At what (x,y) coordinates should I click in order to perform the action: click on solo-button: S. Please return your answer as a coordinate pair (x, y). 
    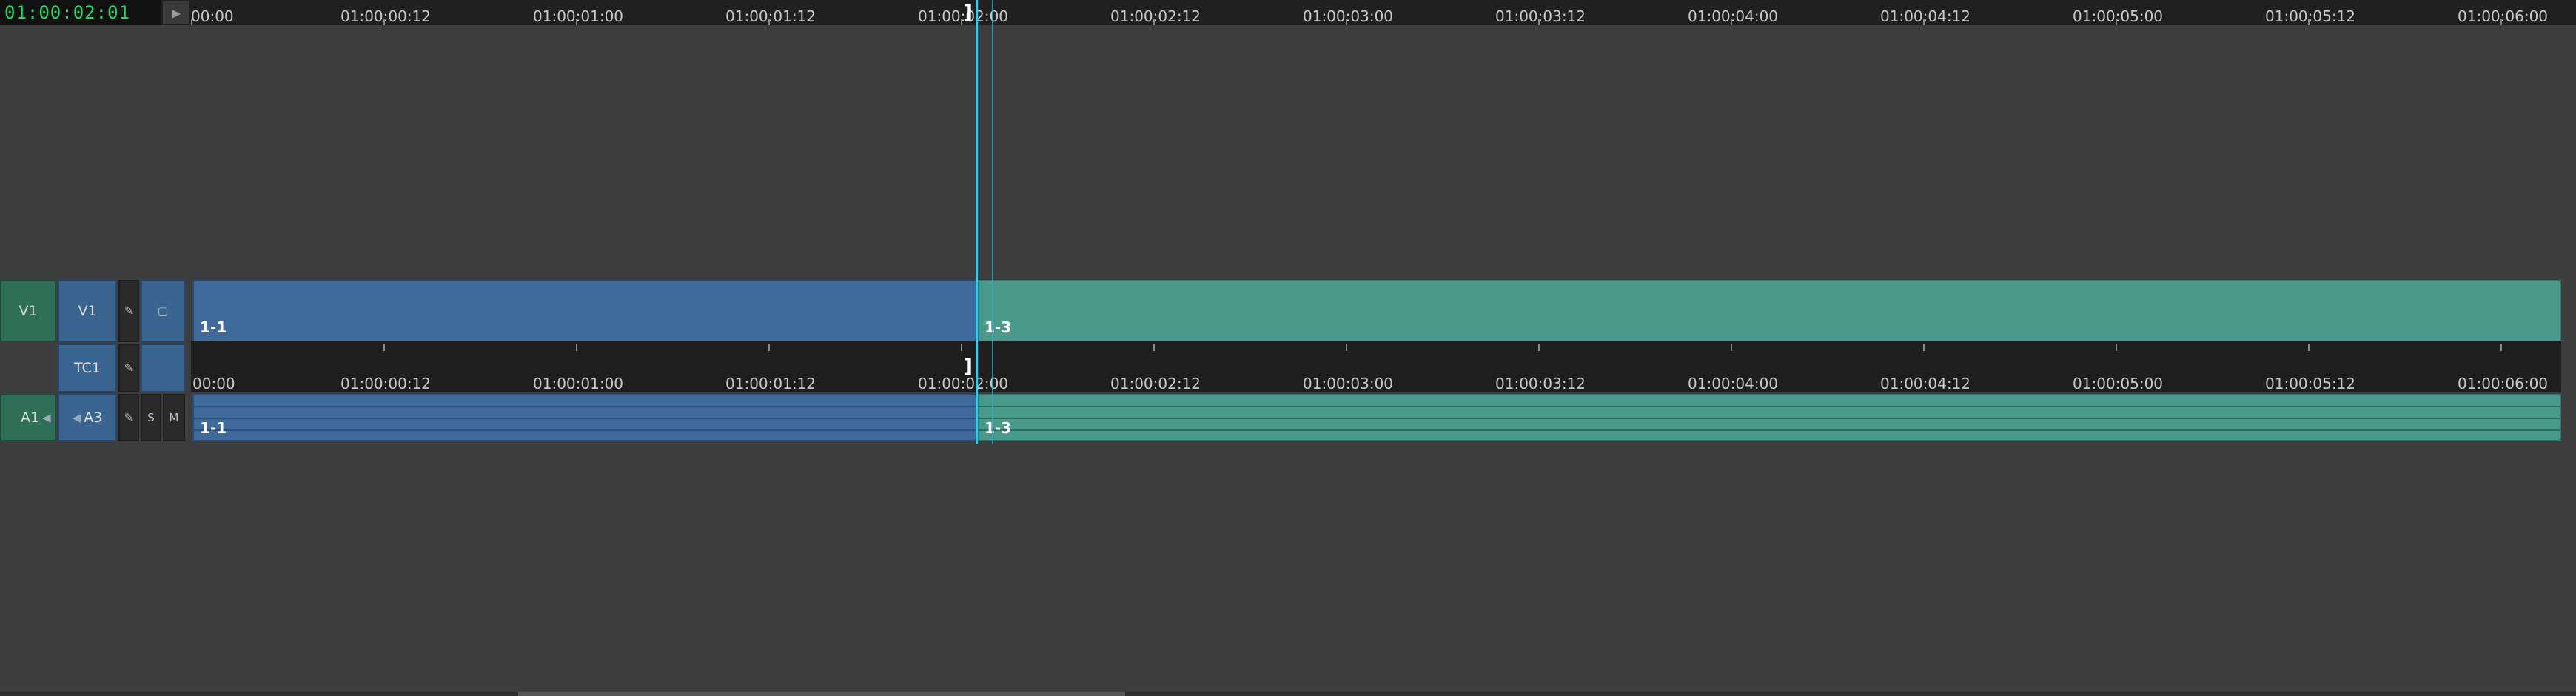
    Looking at the image, I should click on (151, 417).